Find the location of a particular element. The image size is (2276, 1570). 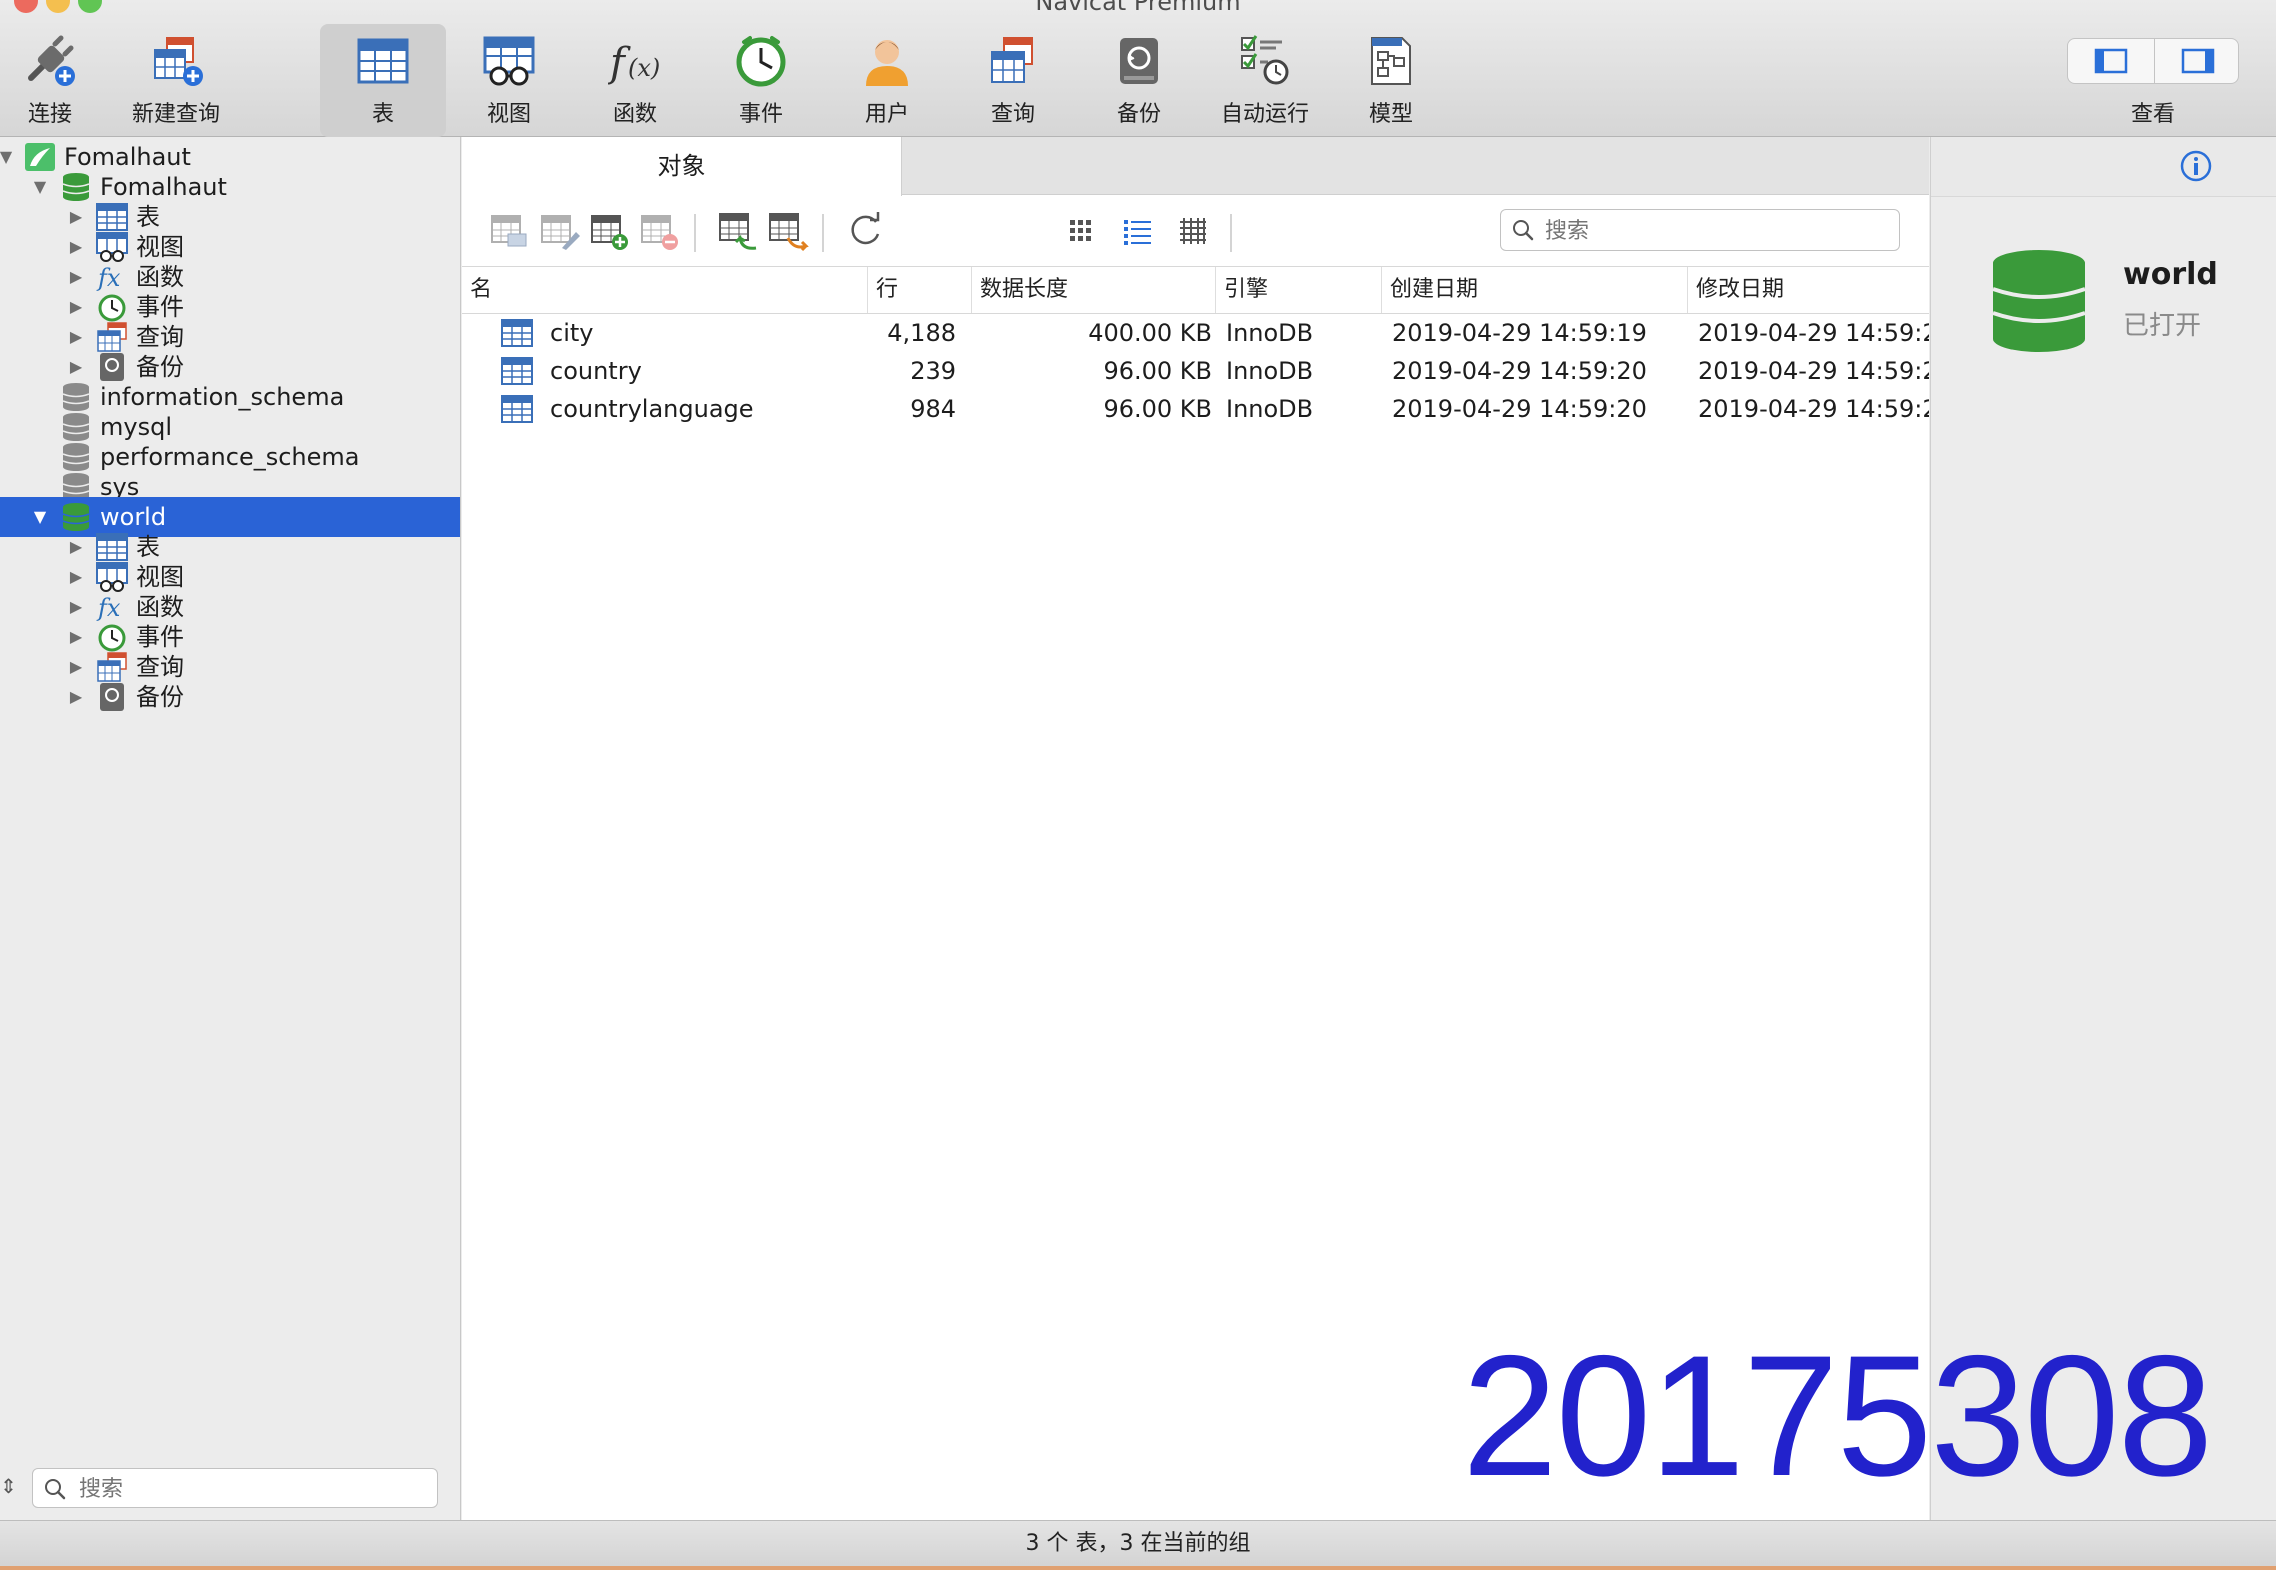

import-wizard-icon is located at coordinates (737, 231).